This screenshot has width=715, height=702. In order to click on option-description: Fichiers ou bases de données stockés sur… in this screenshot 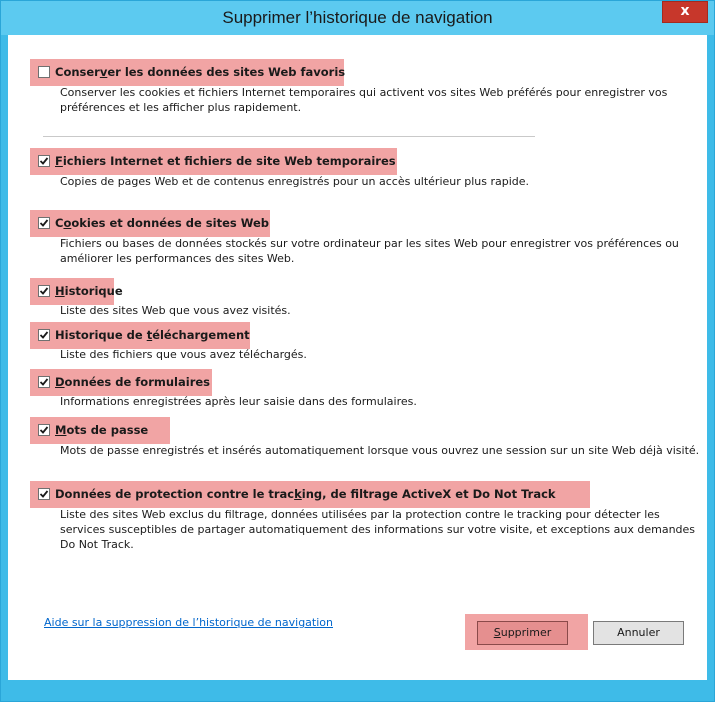, I will do `click(369, 251)`.